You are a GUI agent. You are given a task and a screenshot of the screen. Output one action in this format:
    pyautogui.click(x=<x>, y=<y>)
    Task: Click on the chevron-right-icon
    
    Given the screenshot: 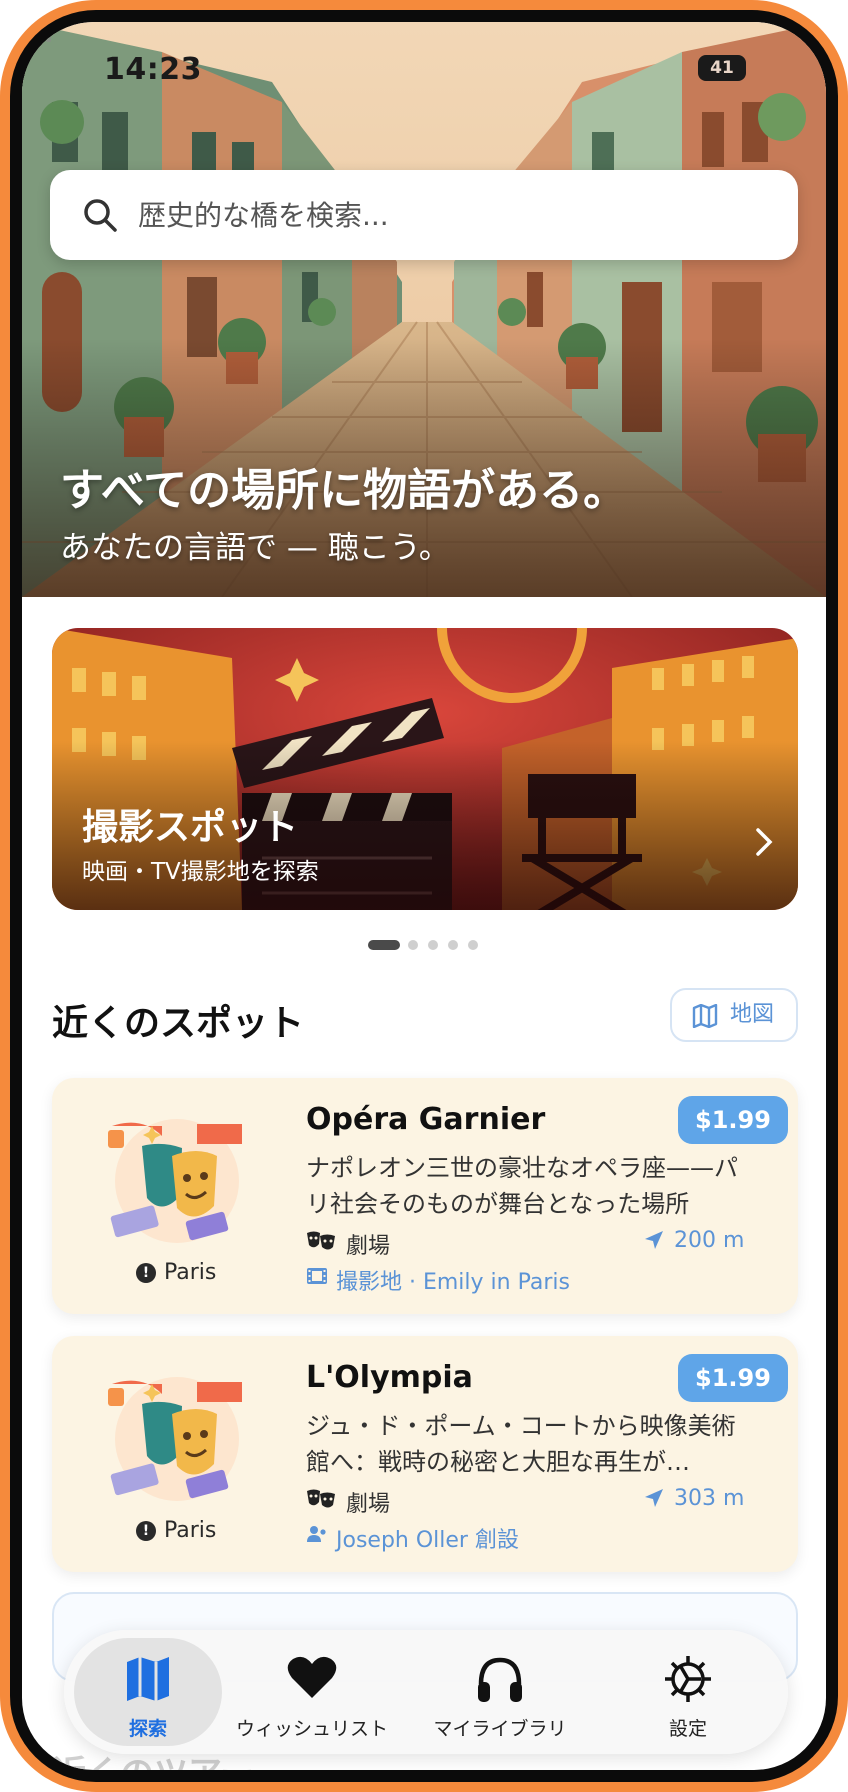 What is the action you would take?
    pyautogui.click(x=764, y=842)
    